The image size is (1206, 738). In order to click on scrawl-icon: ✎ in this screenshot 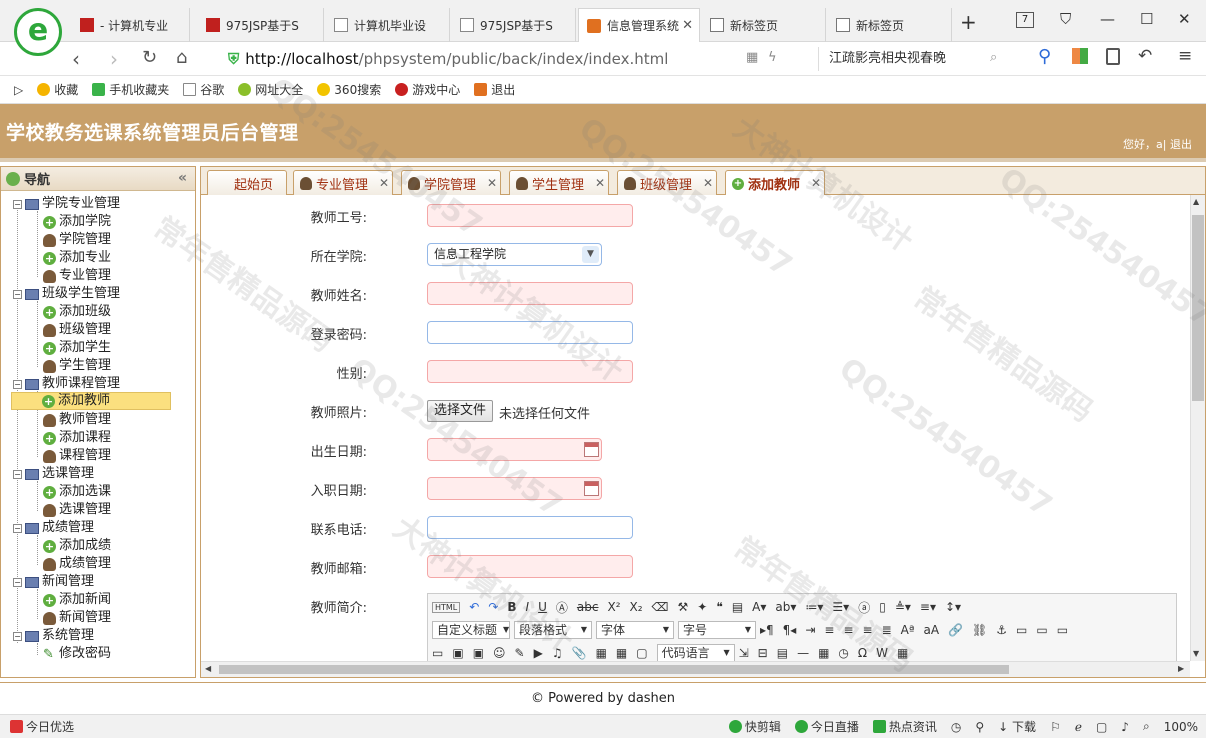, I will do `click(520, 653)`.